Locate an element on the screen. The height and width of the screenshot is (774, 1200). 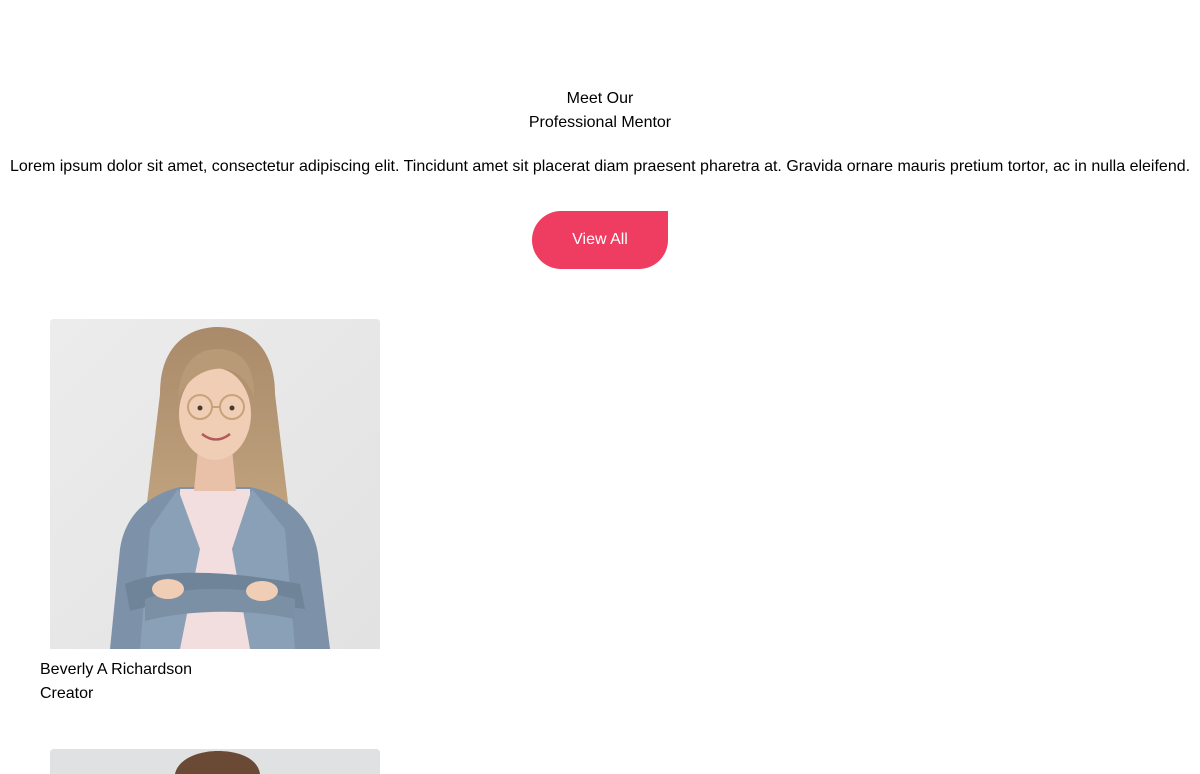
mentor-name: Beverly A Richardson is located at coordinates (116, 669).